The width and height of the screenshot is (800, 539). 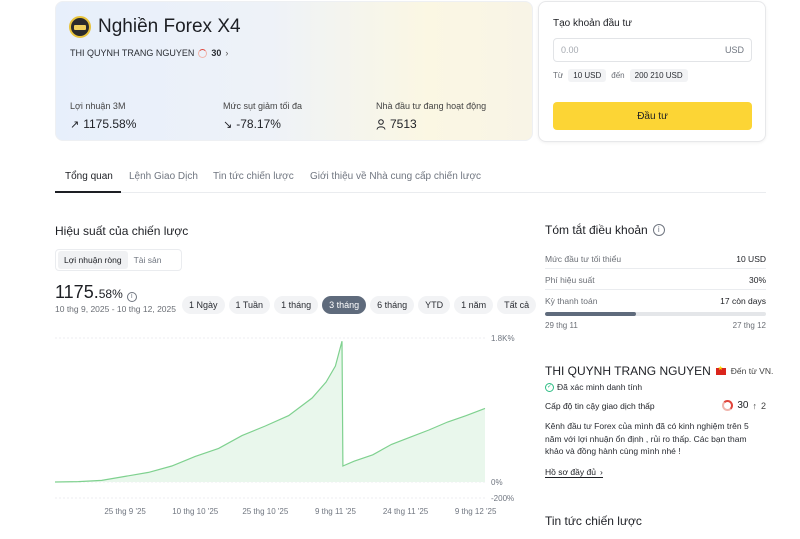 What do you see at coordinates (344, 305) in the screenshot?
I see `period-3m: 3 tháng` at bounding box center [344, 305].